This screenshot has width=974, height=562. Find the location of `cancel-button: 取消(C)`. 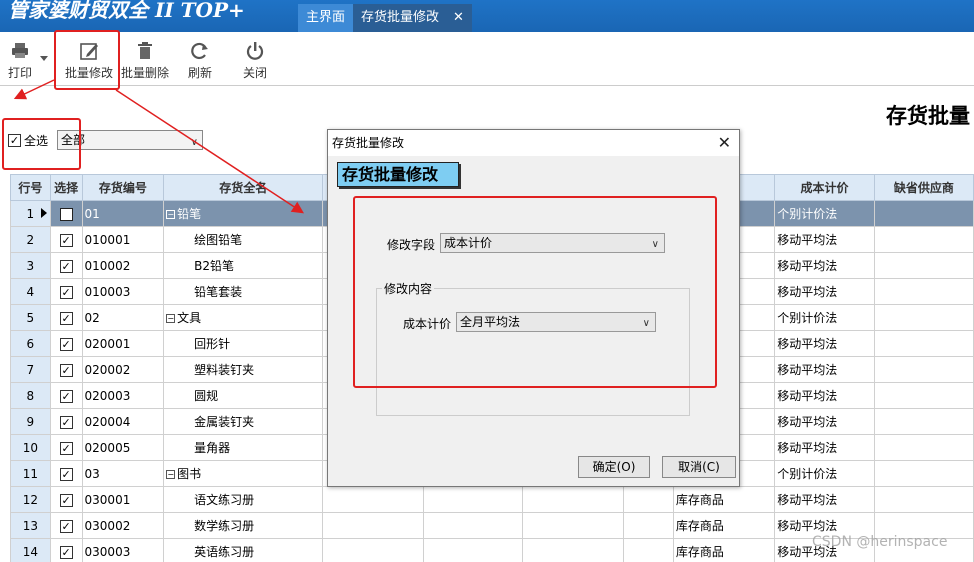

cancel-button: 取消(C) is located at coordinates (699, 467).